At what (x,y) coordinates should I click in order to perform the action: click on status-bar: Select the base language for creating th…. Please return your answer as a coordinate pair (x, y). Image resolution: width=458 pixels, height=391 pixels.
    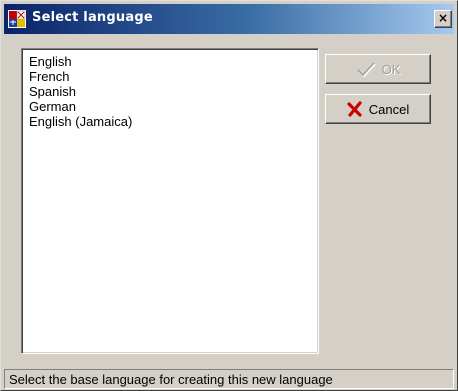
    Looking at the image, I should click on (229, 379).